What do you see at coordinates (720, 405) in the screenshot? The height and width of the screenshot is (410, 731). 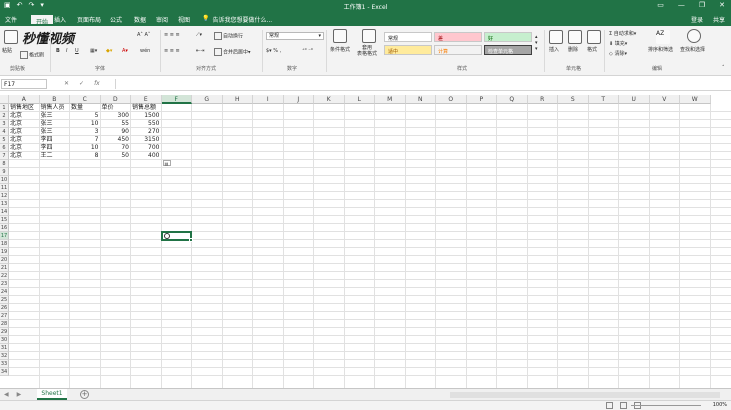 I see `zoom-level: 100%` at bounding box center [720, 405].